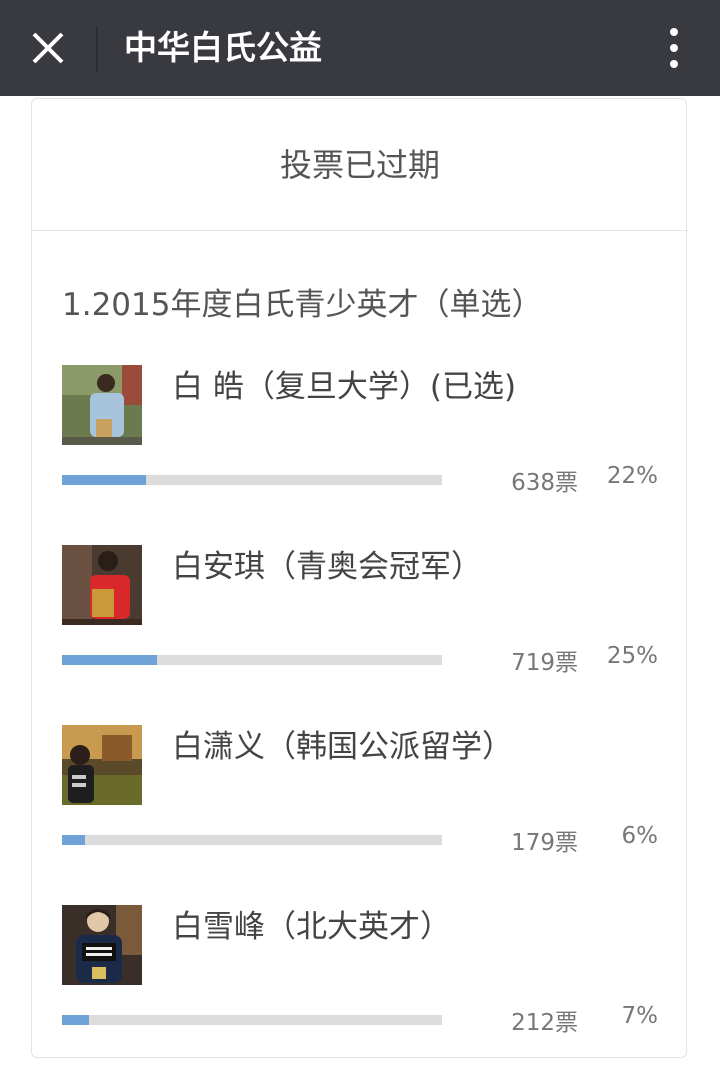 This screenshot has width=720, height=1065. I want to click on option-label: 白雪峰（北大英才）, so click(311, 927).